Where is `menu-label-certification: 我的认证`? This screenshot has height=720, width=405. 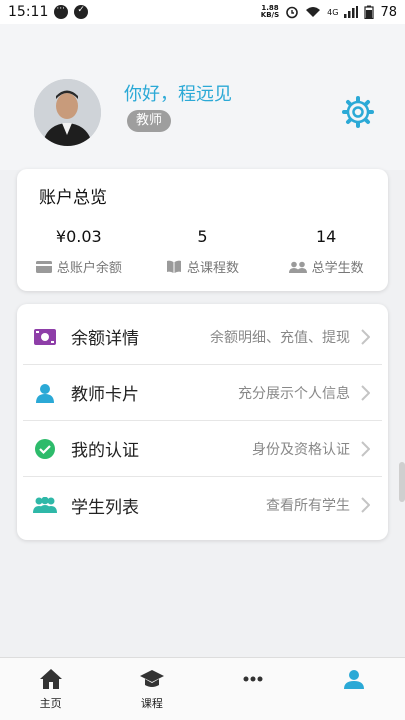 menu-label-certification: 我的认证 is located at coordinates (105, 451).